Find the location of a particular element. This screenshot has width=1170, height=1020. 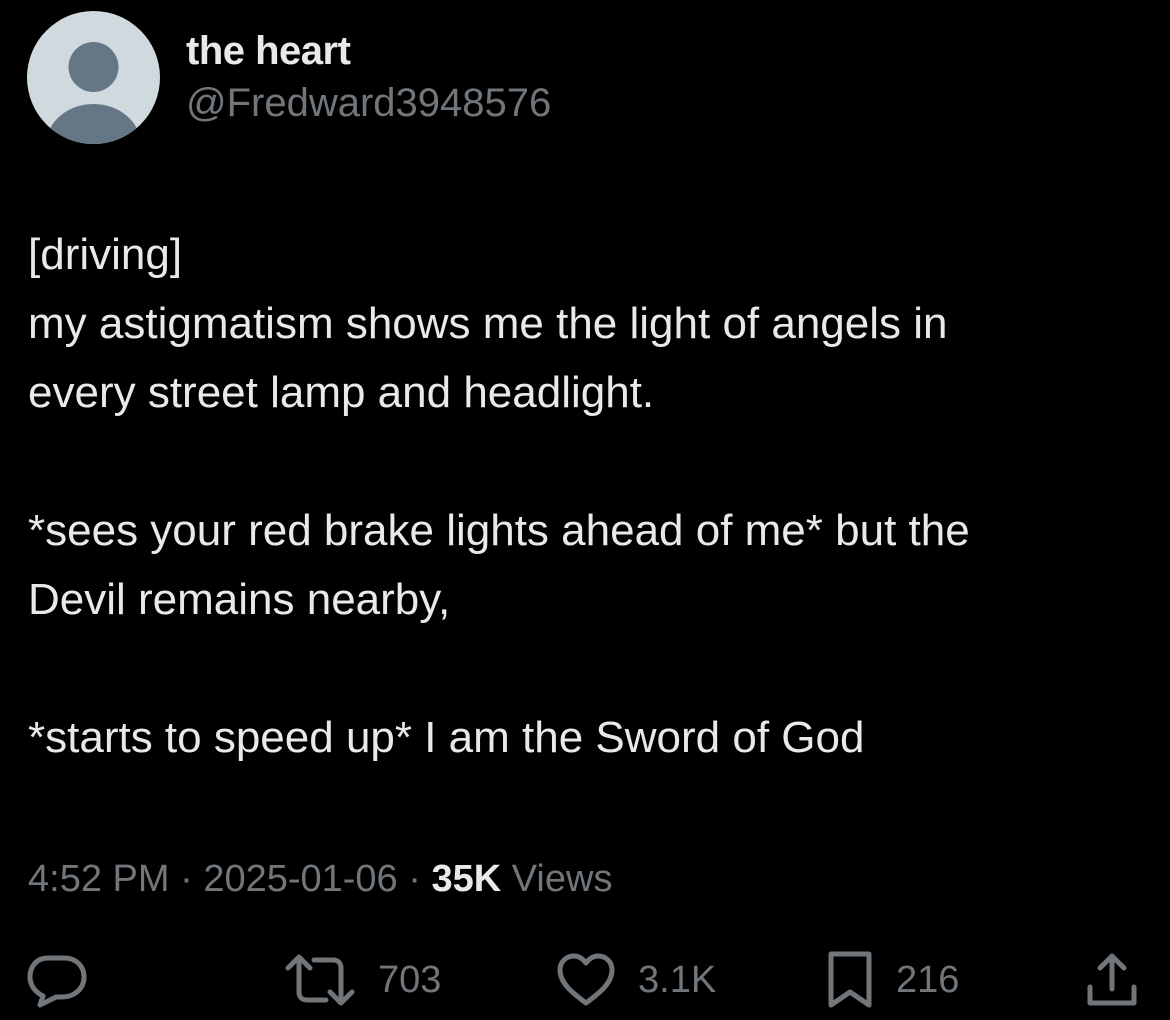

tweet-time: 4:52 PM is located at coordinates (99, 879).